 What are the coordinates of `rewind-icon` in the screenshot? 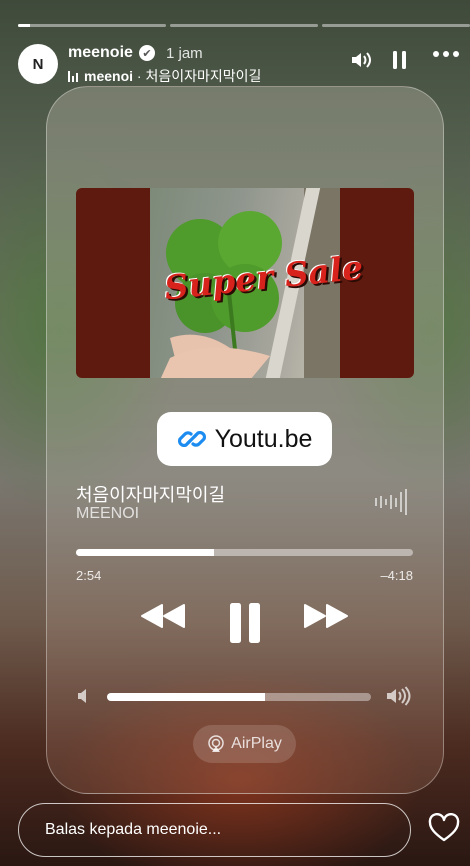 It's located at (163, 616).